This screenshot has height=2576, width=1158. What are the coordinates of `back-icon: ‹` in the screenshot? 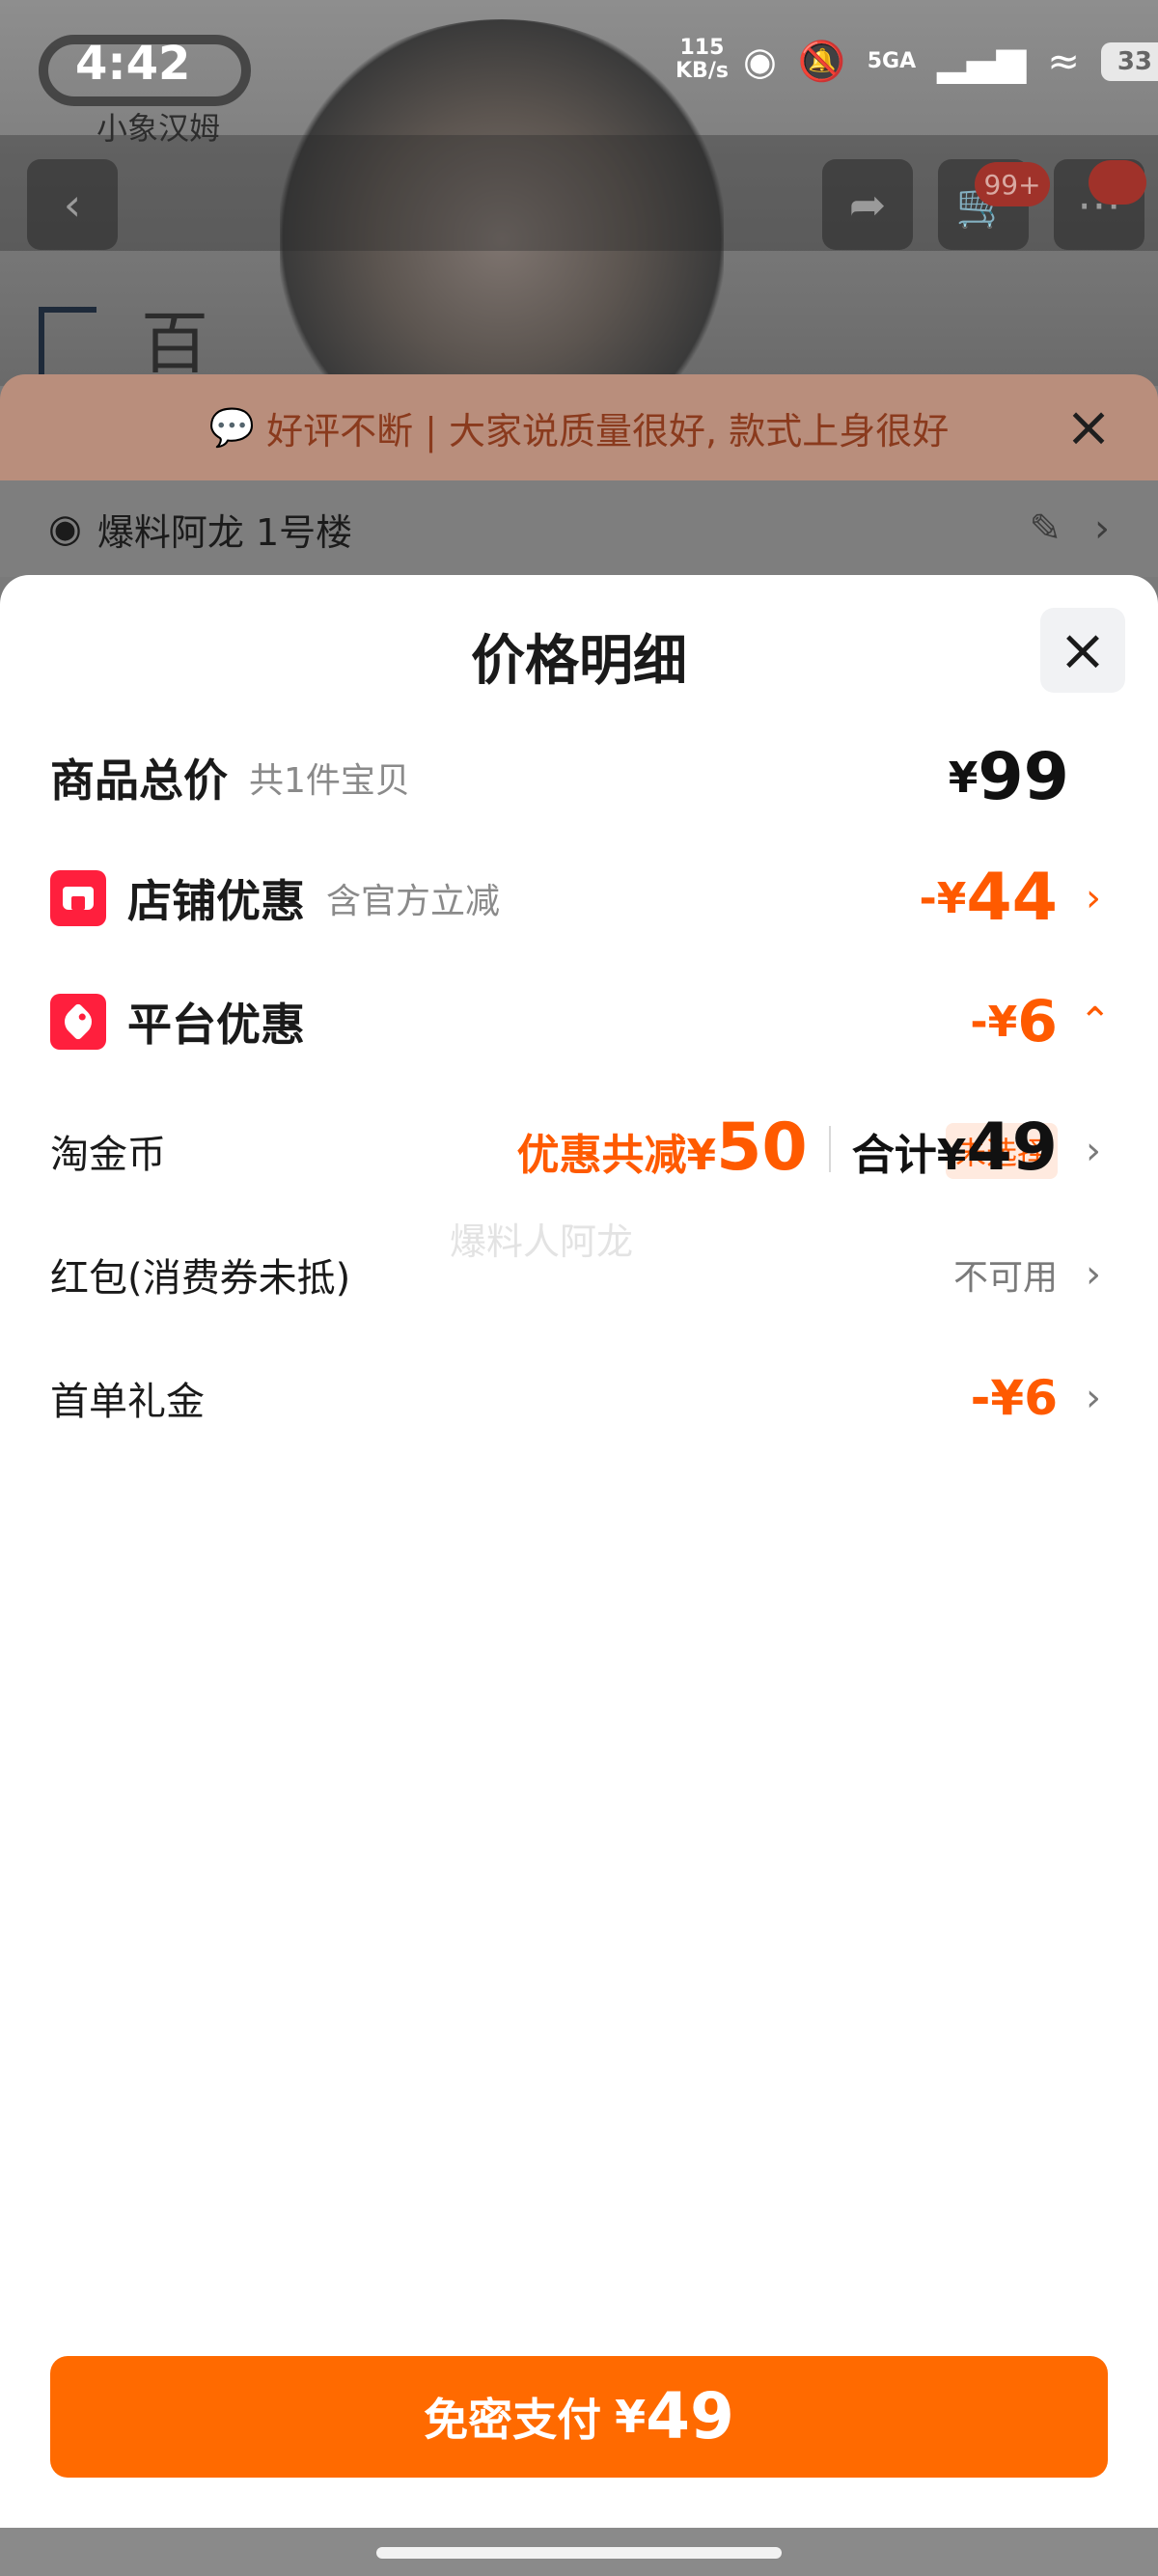 It's located at (72, 204).